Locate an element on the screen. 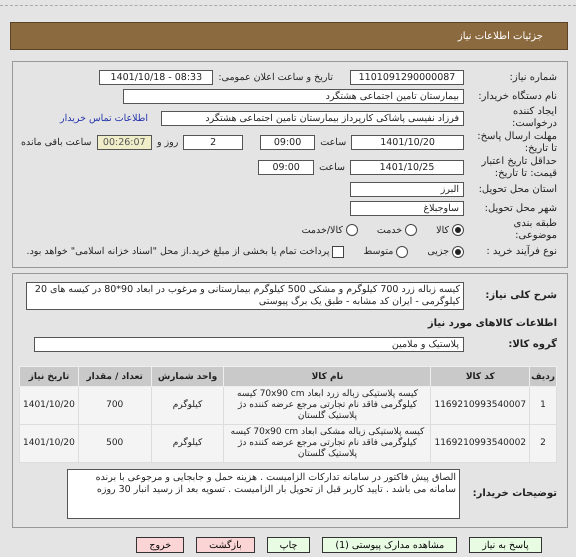 Image resolution: width=576 pixels, height=557 pixels. remaining-label: ساعت باقی مانده is located at coordinates (56, 142).